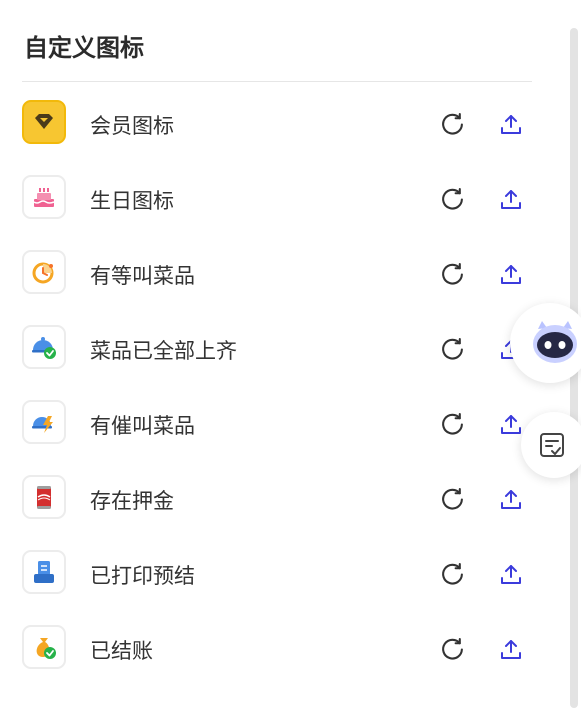  Describe the element at coordinates (555, 342) in the screenshot. I see `robot-icon` at that location.